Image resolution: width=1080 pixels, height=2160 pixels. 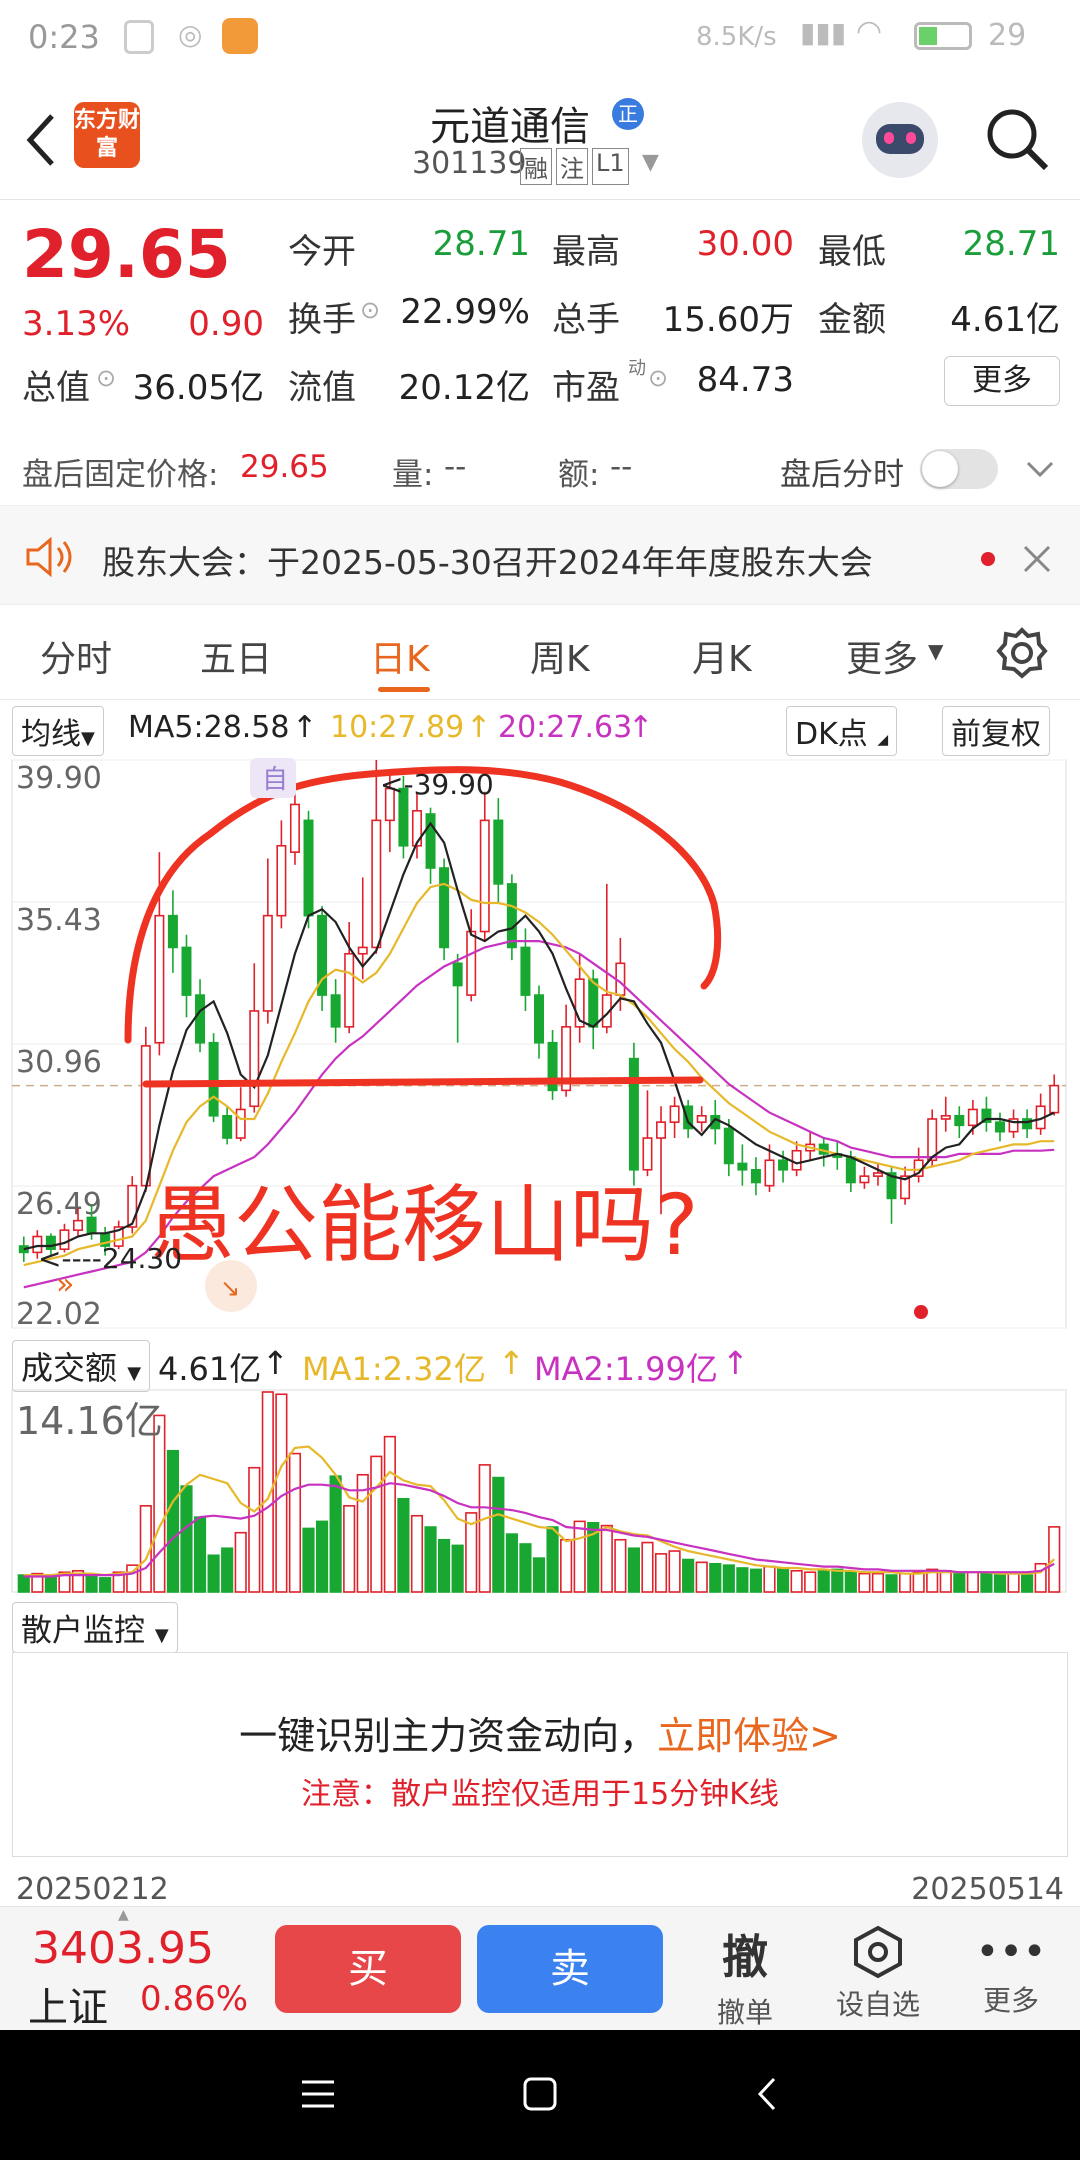 What do you see at coordinates (56, 388) in the screenshot?
I see `market-cap-label: 总值` at bounding box center [56, 388].